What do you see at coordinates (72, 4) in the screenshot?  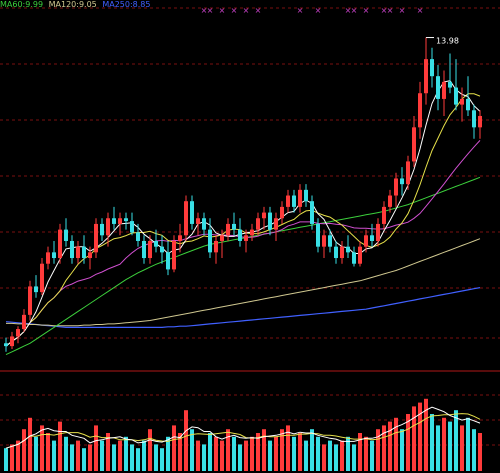 I see `ma120-legend: MA120:9.05` at bounding box center [72, 4].